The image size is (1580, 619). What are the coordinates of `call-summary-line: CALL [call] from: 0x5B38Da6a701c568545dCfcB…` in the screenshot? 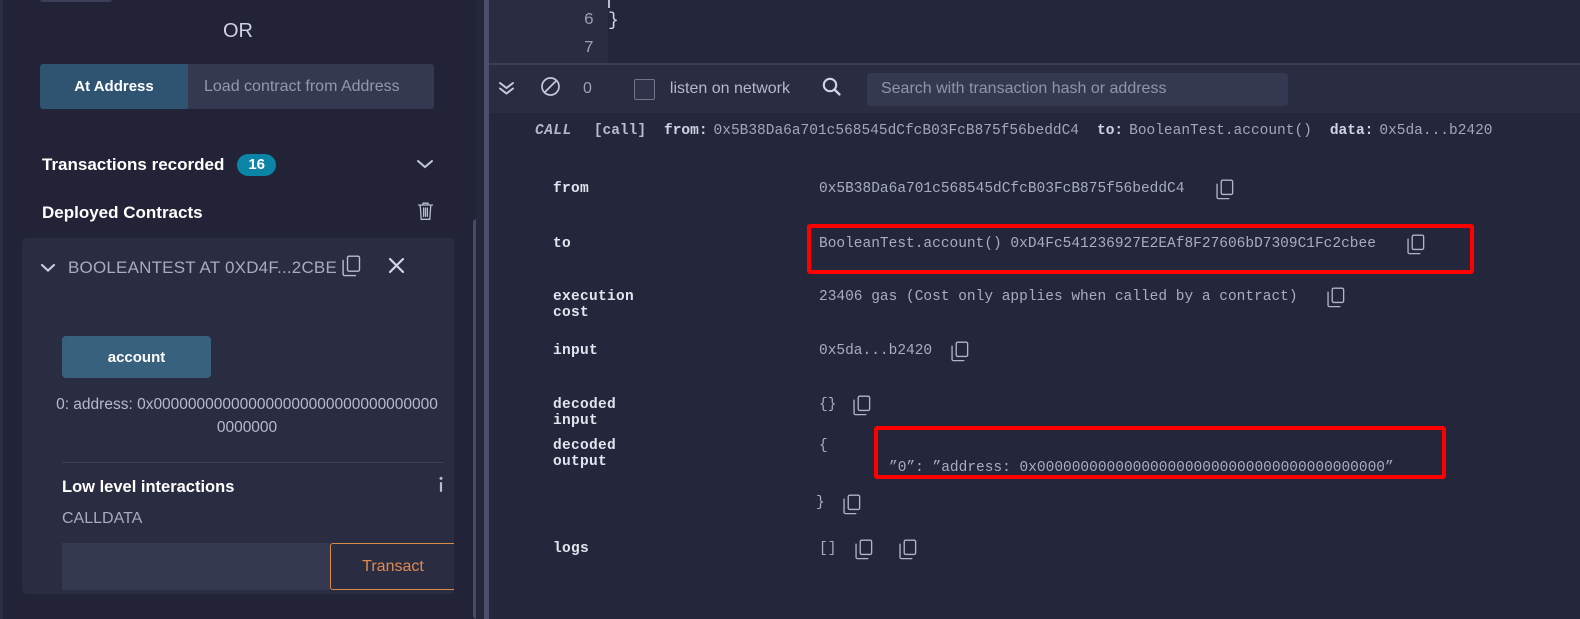 It's located at (1014, 131).